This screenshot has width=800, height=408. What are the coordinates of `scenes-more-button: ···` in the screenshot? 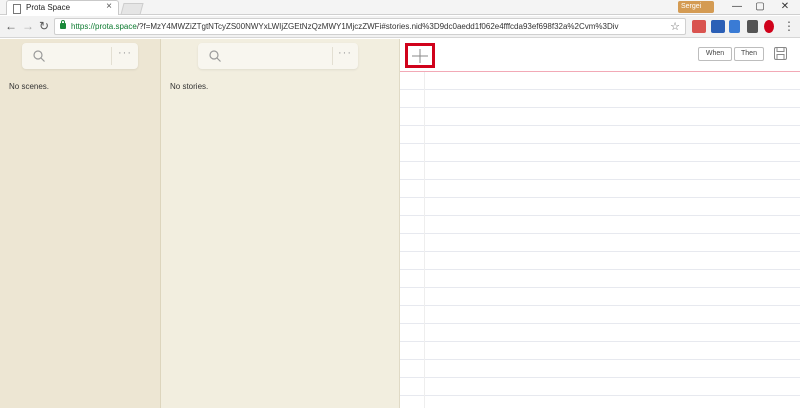 It's located at (125, 53).